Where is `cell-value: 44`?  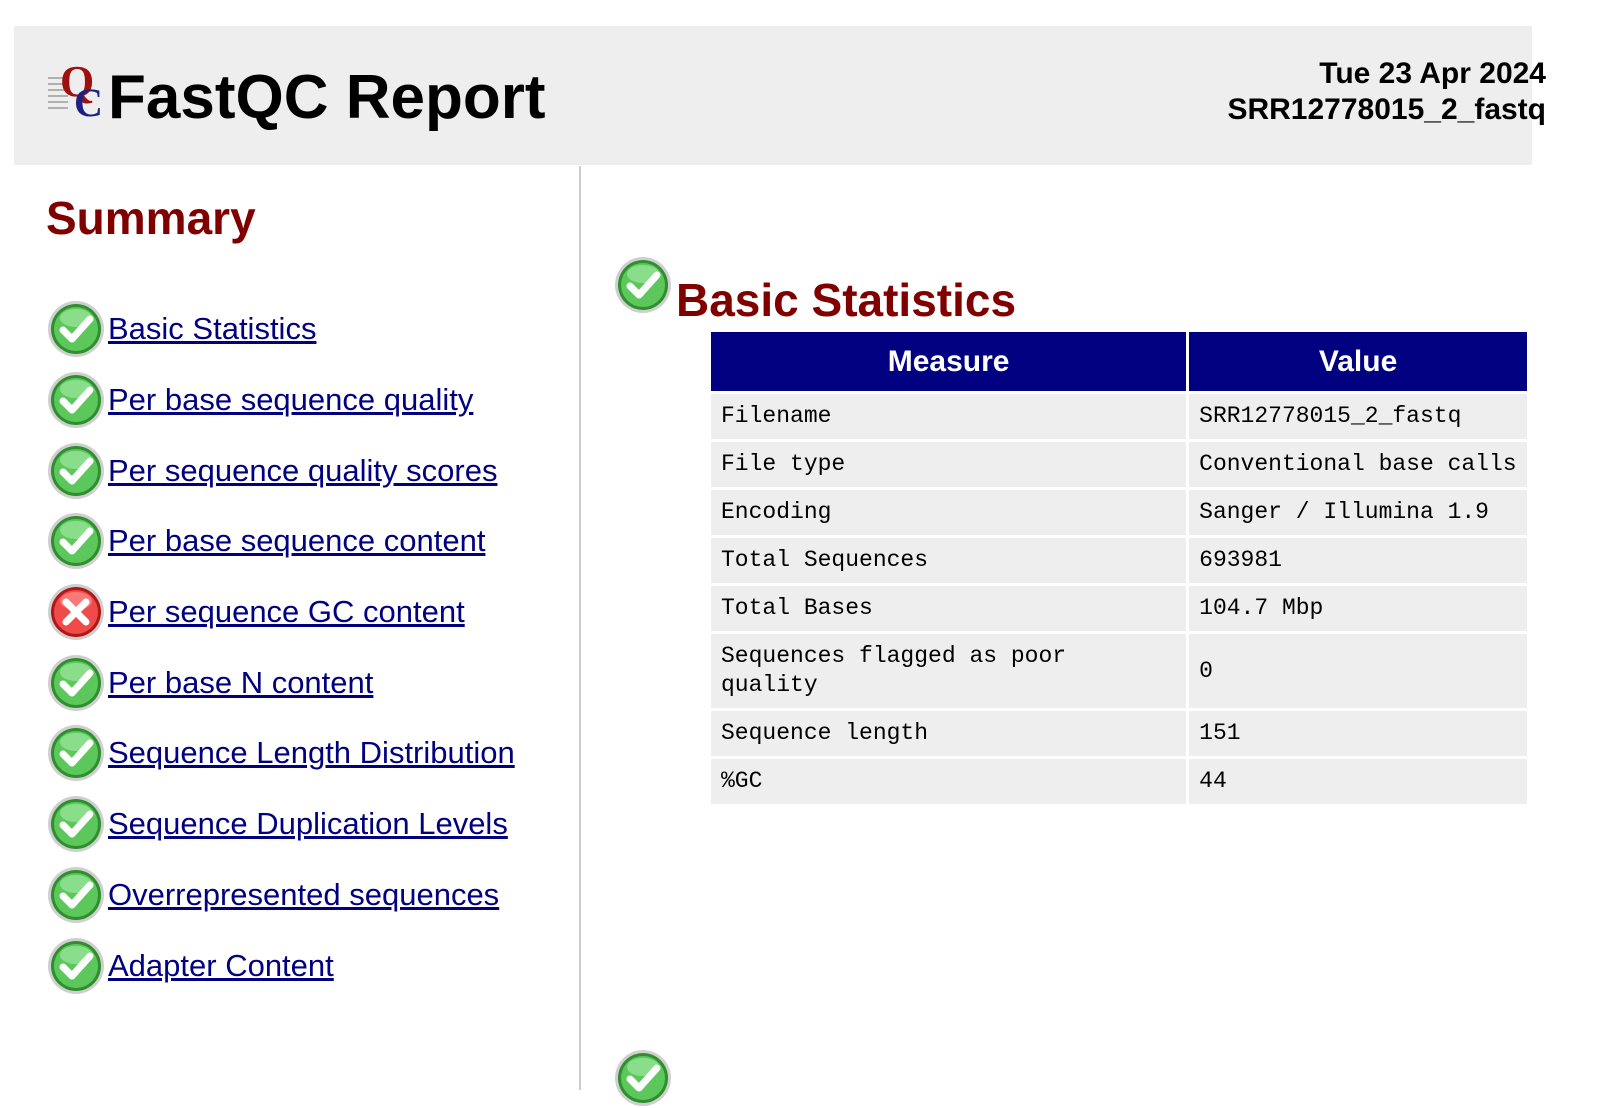 cell-value: 44 is located at coordinates (1358, 781).